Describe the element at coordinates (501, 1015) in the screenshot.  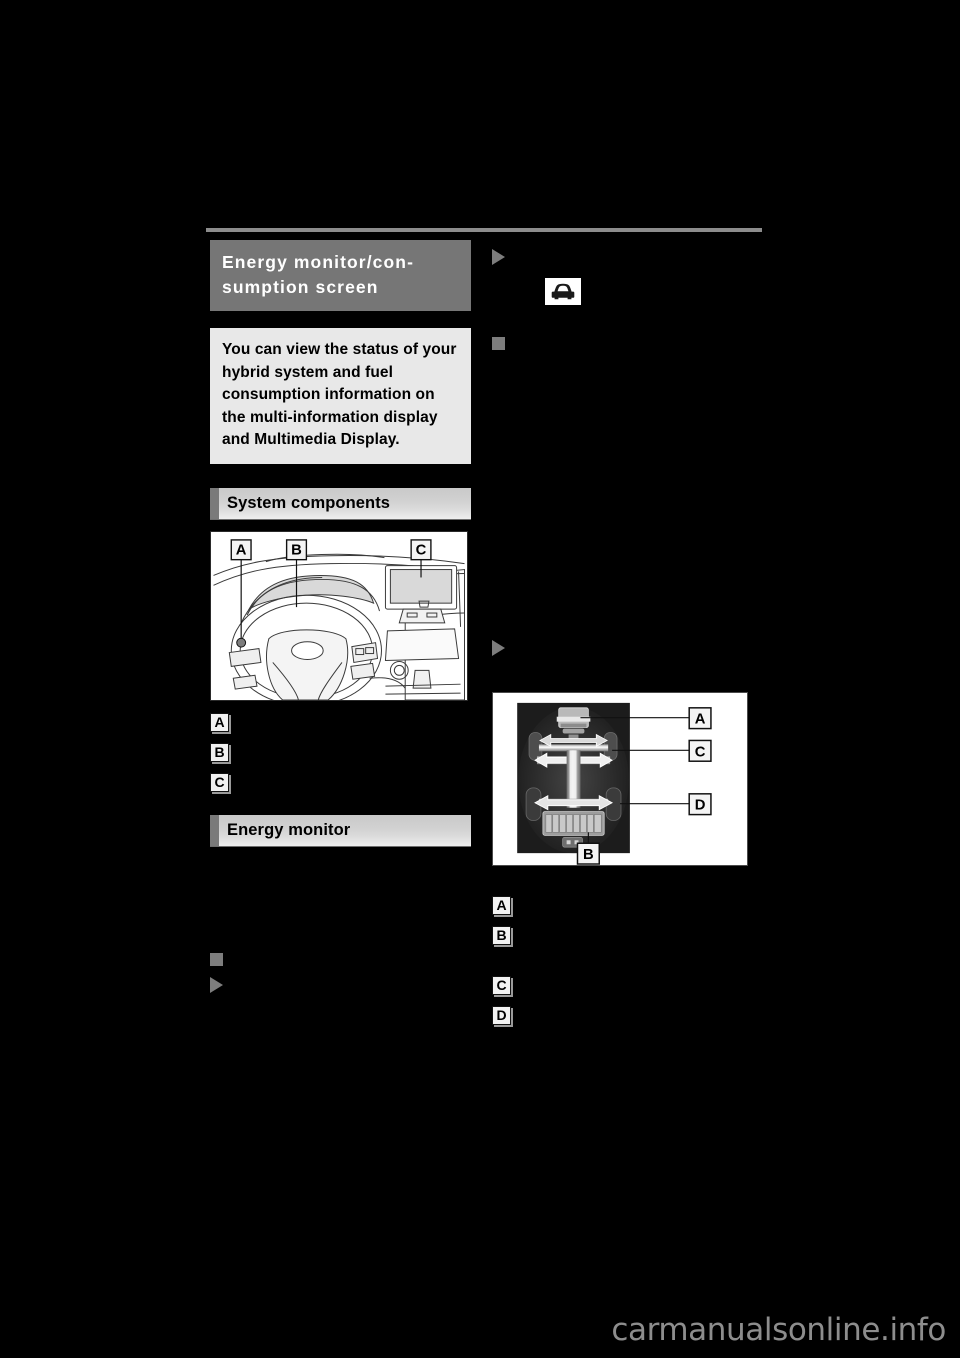
I see `marker-d: D` at that location.